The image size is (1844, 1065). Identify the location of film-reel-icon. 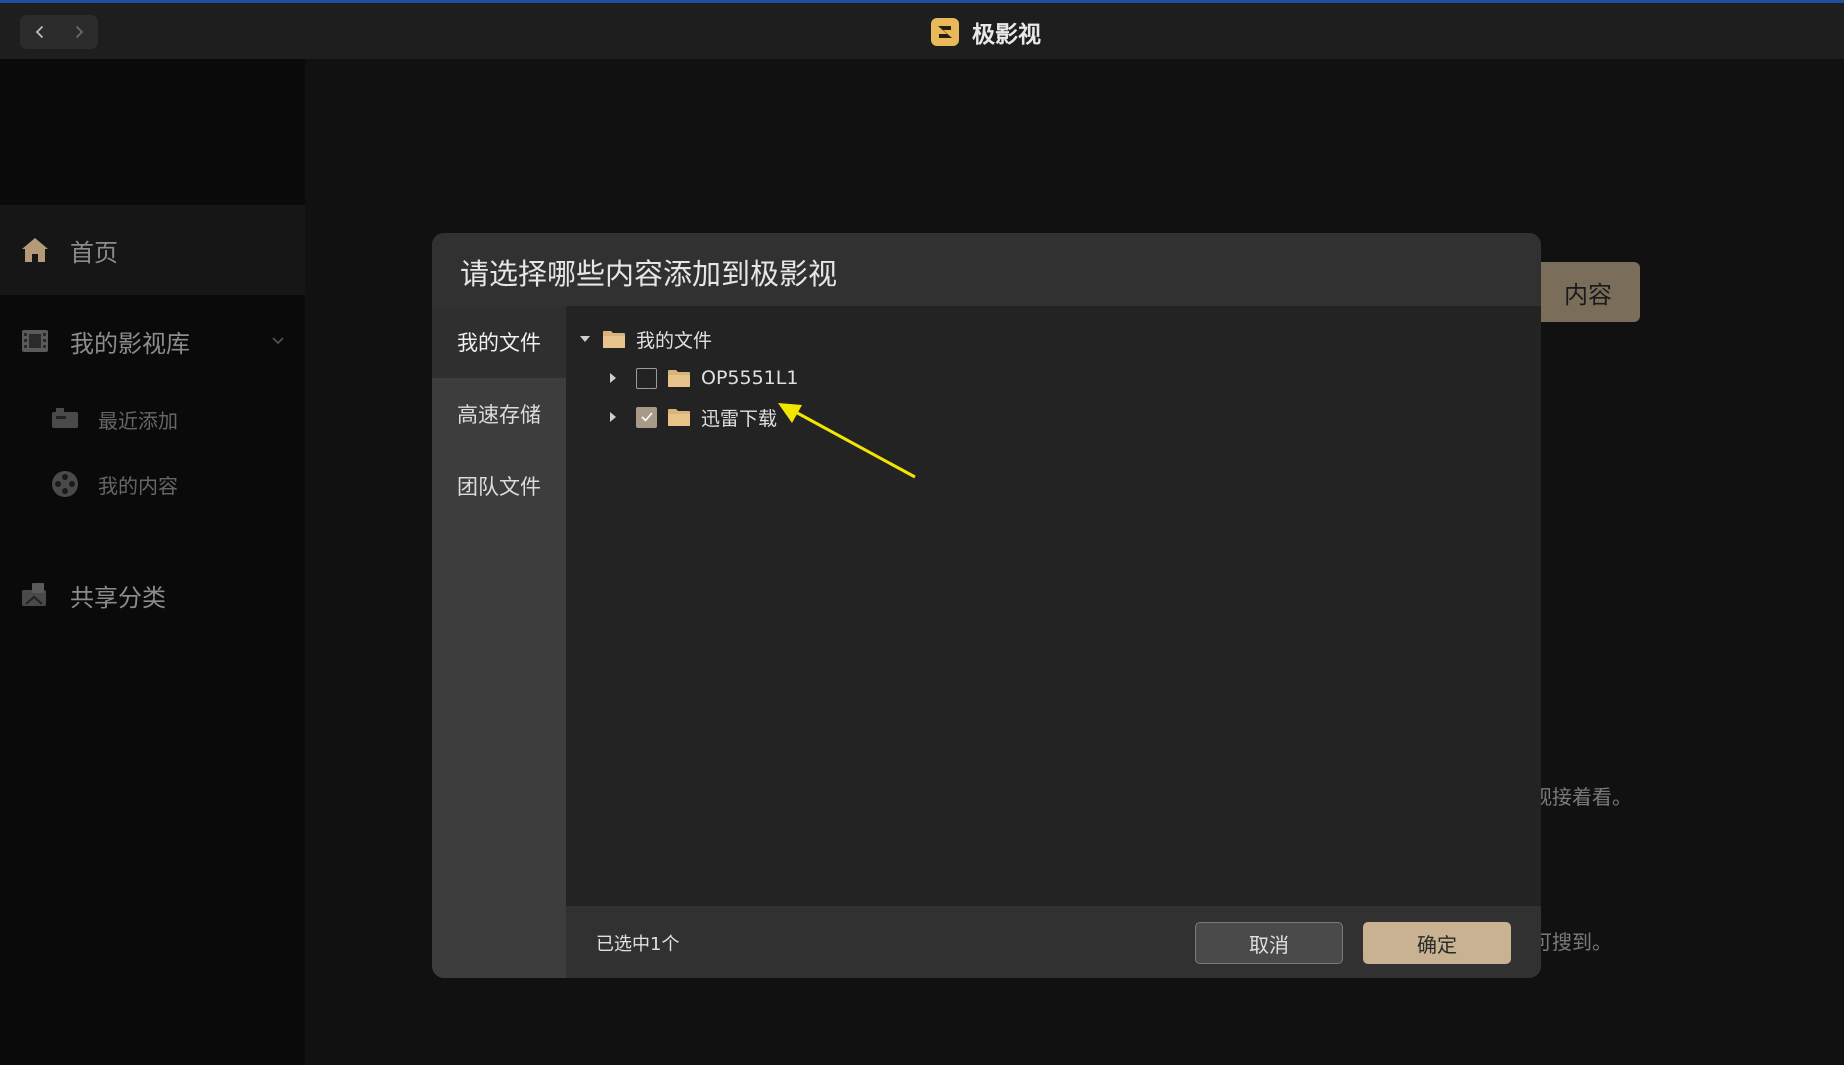
(65, 484).